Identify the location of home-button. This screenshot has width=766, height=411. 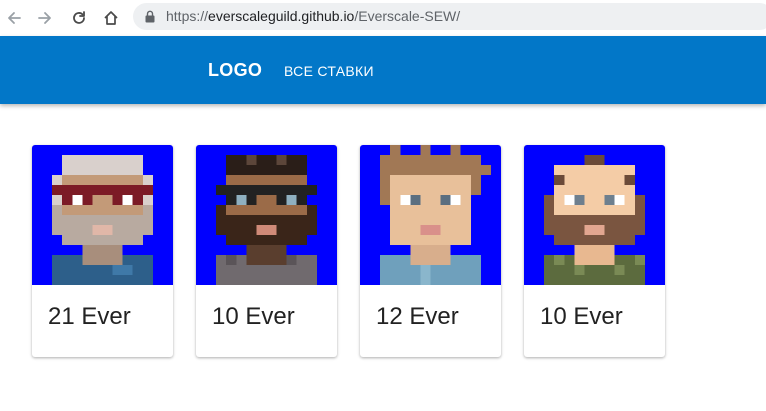
(111, 18).